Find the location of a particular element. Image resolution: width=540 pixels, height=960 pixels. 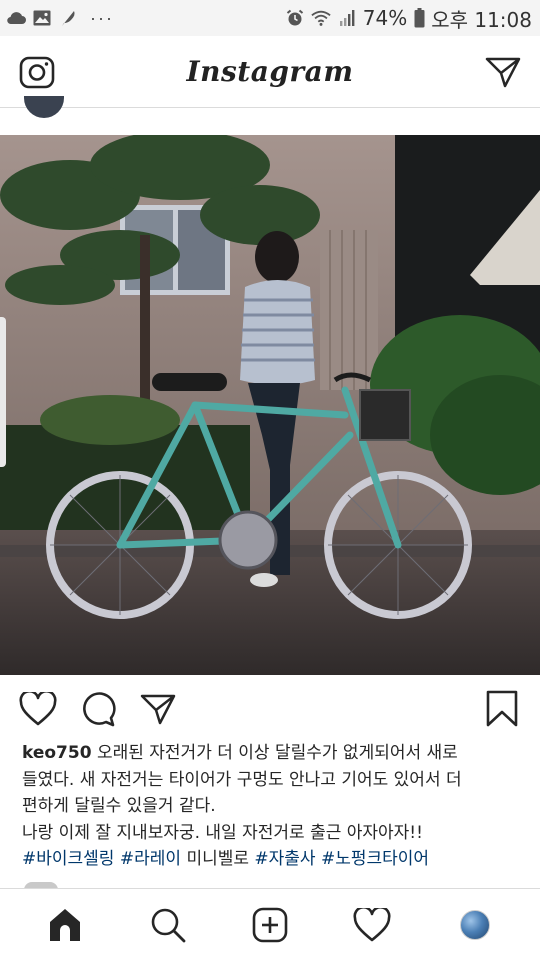

caption-line-1: keo750 오래된 자전거가 더 이상 달릴수가 없게되어서 새로 is located at coordinates (272, 753).